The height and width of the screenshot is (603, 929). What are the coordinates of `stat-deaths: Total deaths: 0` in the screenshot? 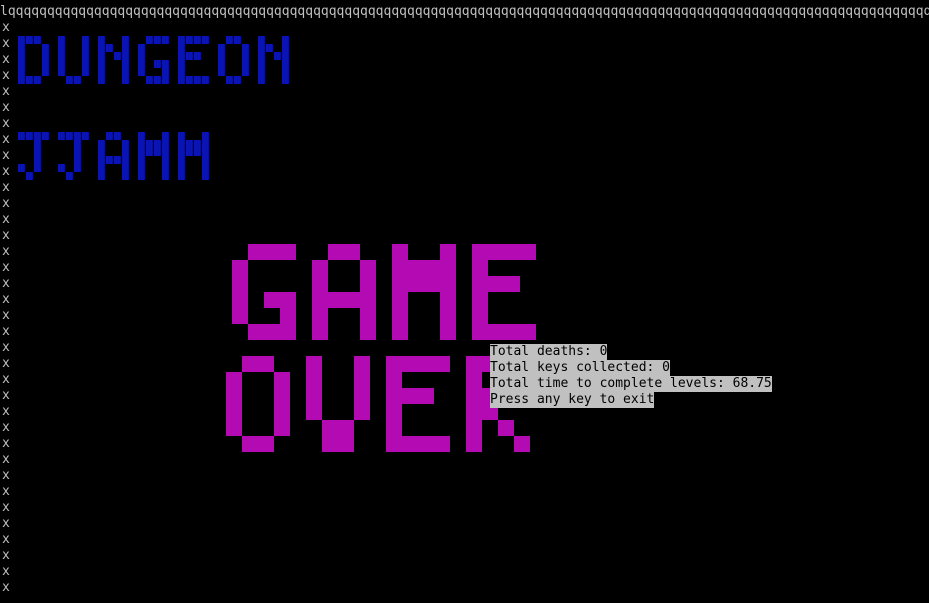 It's located at (549, 352).